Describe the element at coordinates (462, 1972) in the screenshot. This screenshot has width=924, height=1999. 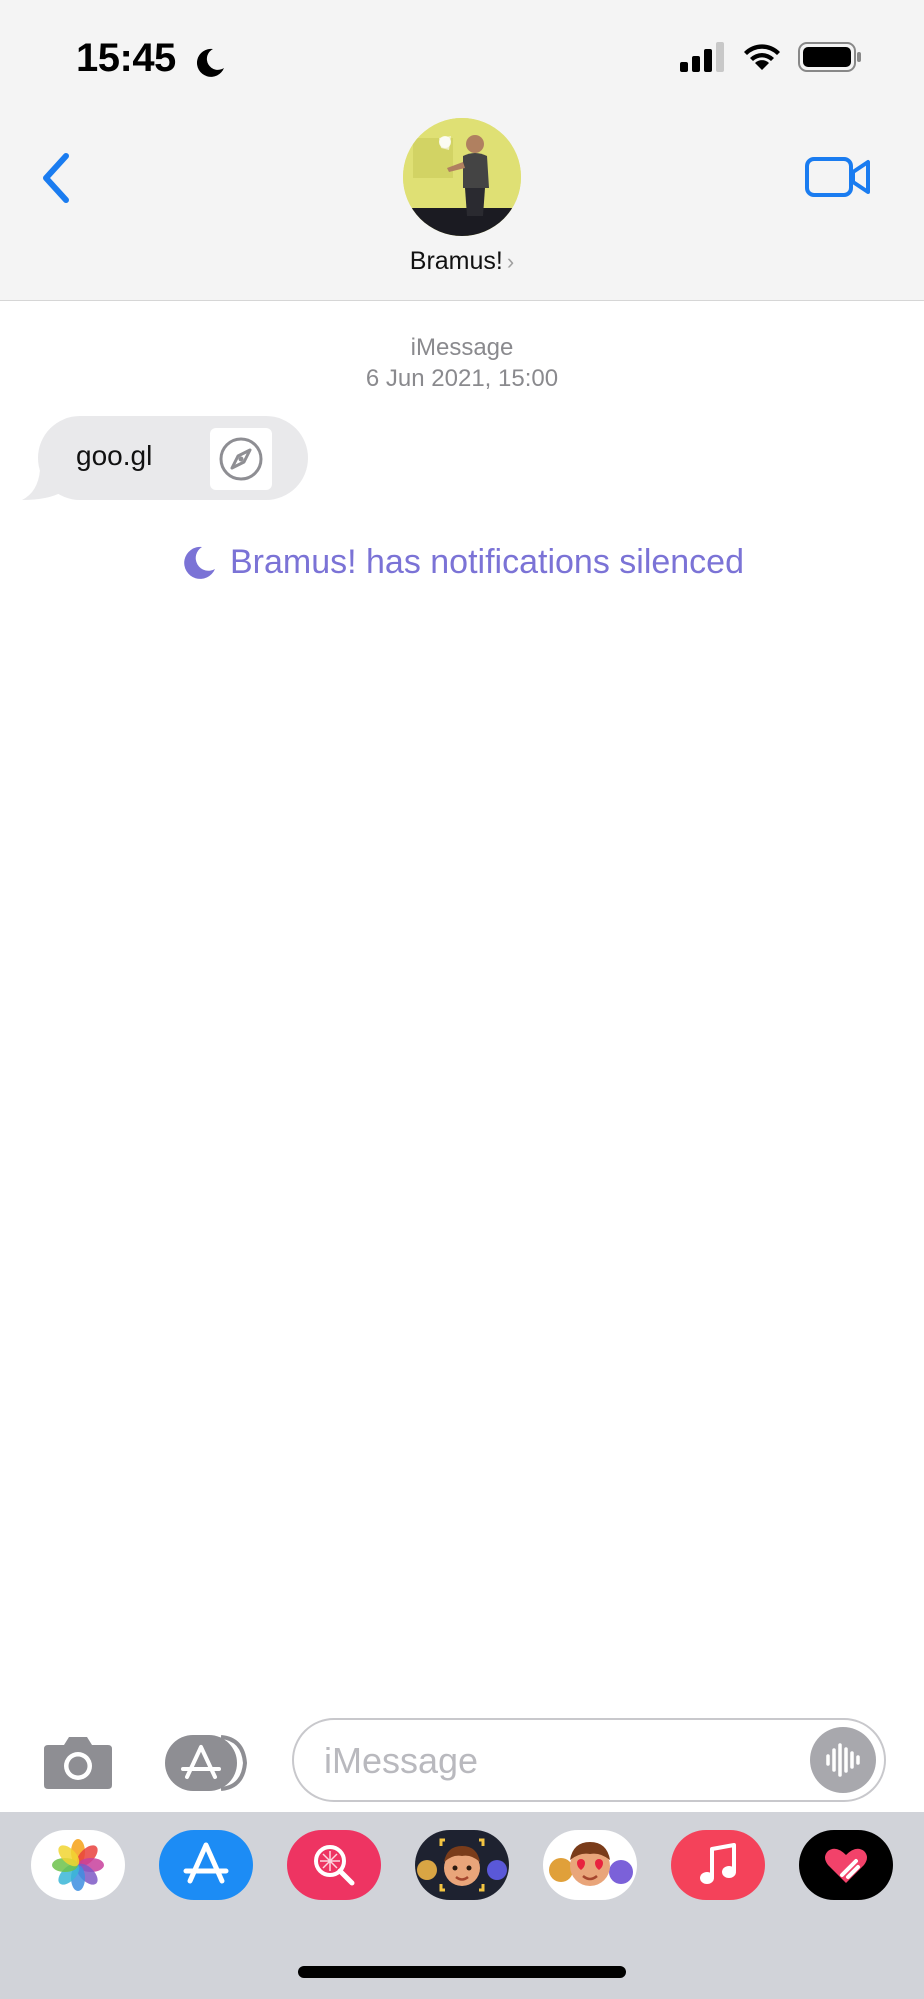
I see `home-indicator` at that location.